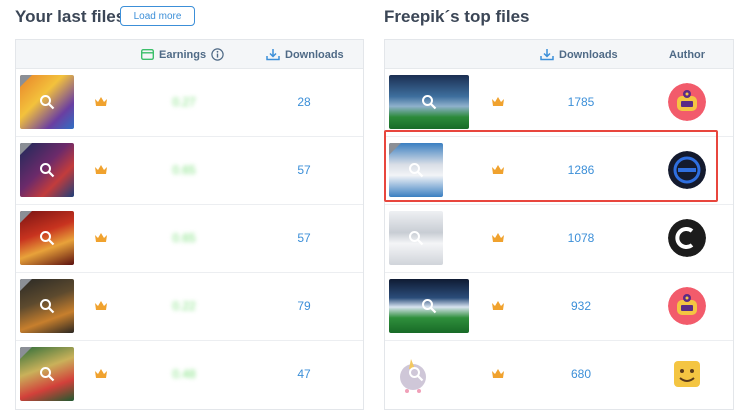 Image resolution: width=750 pixels, height=415 pixels. I want to click on your-last-files-title: Your last files, so click(70, 16).